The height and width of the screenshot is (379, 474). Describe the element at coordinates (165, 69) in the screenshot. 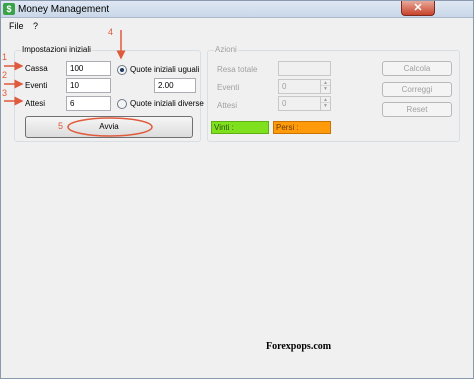

I see `radio-equal-label: Quote iniziali uguali` at that location.